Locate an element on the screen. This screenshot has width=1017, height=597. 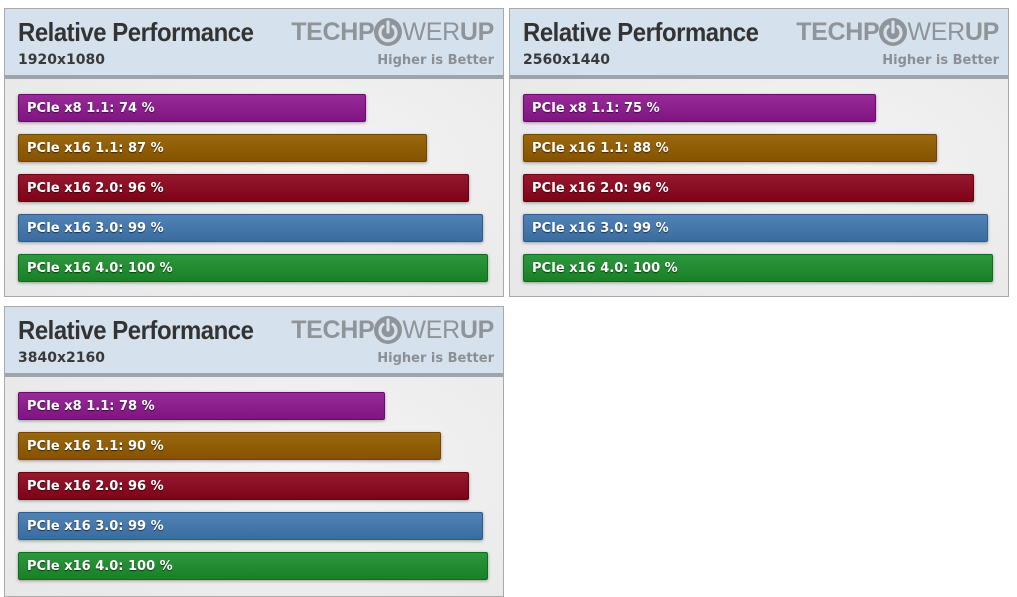
bar-label: PCIe x8 1.1: 78 % is located at coordinates (91, 406).